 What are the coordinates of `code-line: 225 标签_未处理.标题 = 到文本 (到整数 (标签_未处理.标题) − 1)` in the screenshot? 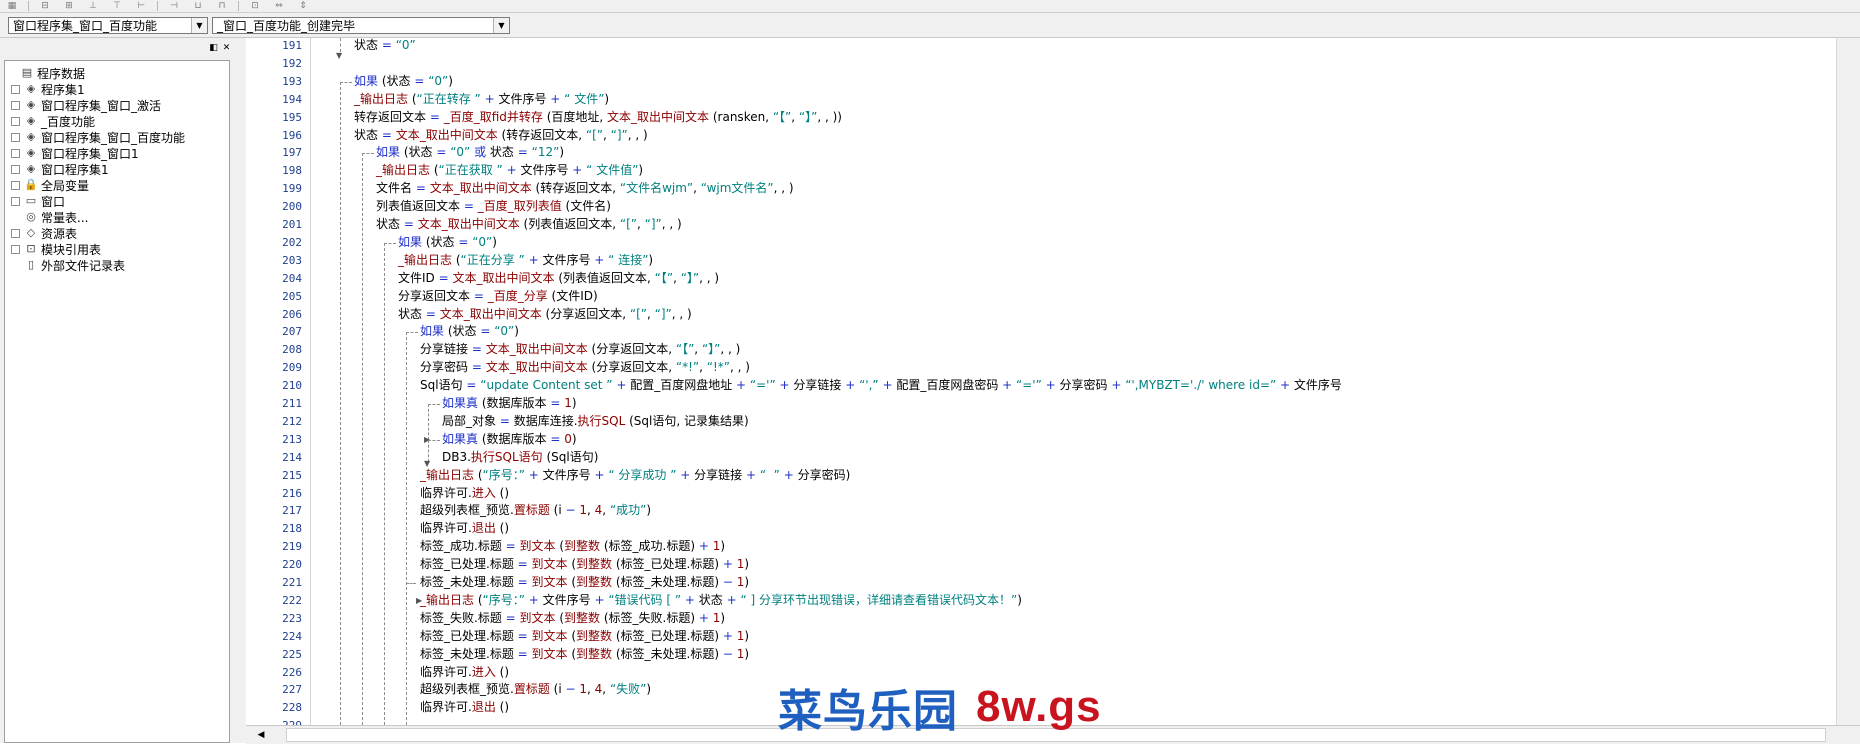 It's located at (1041, 654).